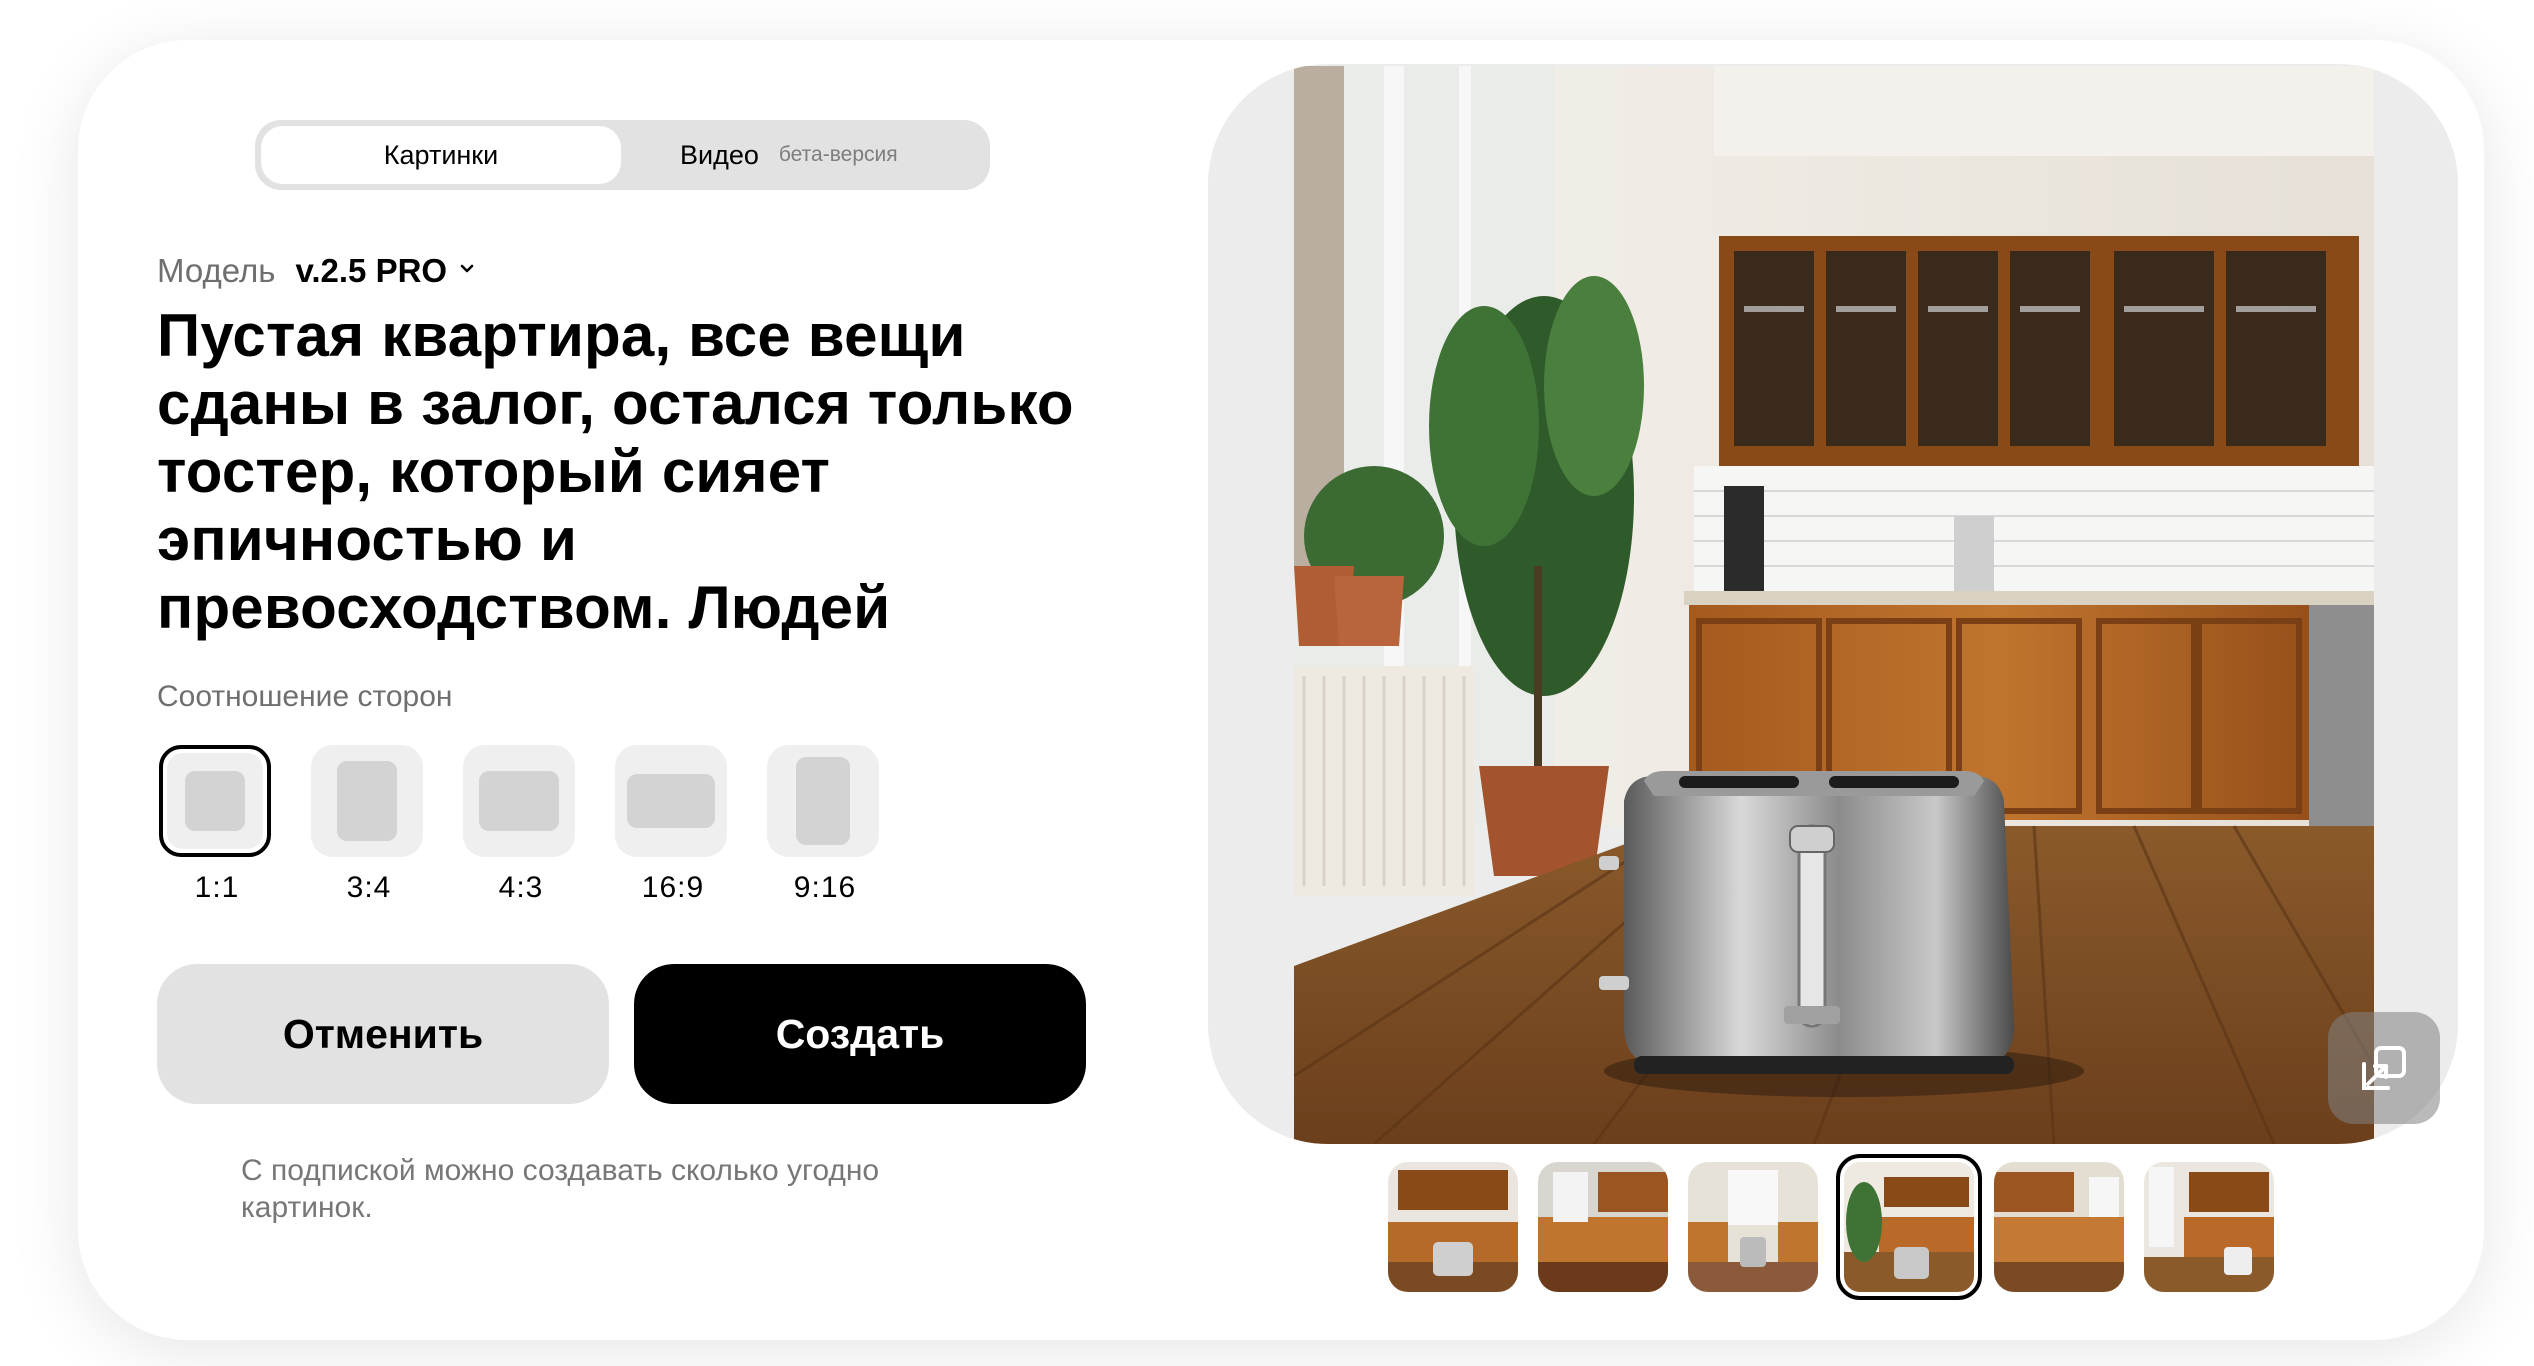  I want to click on thumbnail-4-selected, so click(1909, 1227).